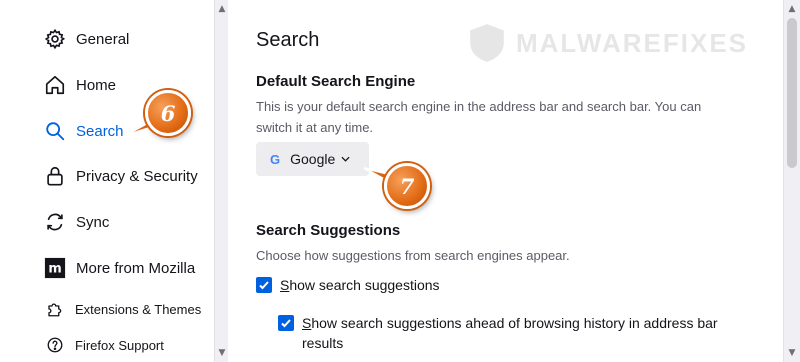 The width and height of the screenshot is (800, 362). Describe the element at coordinates (315, 127) in the screenshot. I see `description-line: switch it at any time.` at that location.